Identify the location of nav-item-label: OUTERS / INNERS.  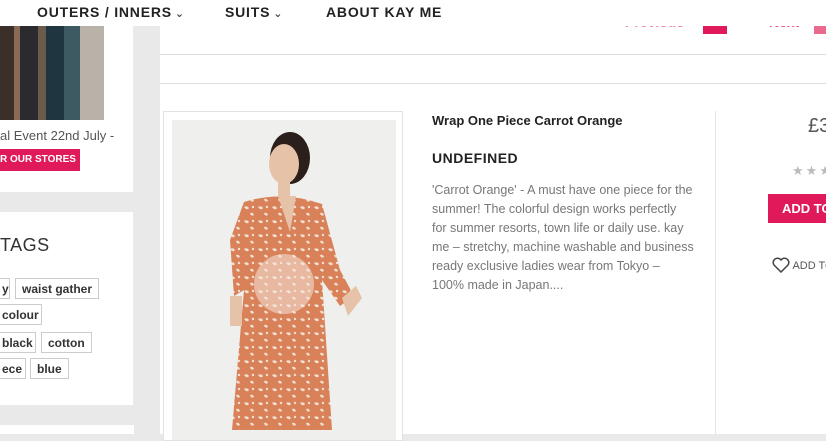
(104, 12).